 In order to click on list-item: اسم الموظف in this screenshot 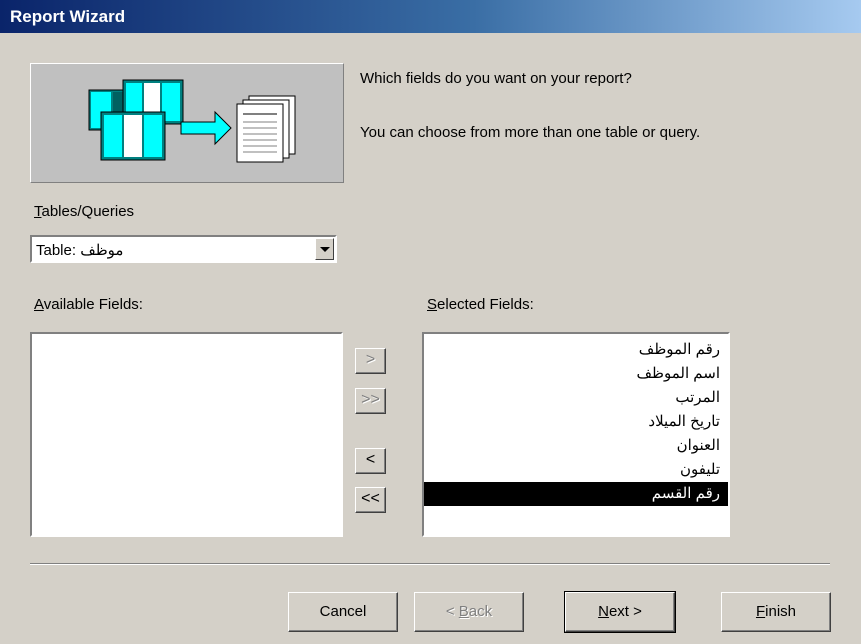, I will do `click(576, 374)`.